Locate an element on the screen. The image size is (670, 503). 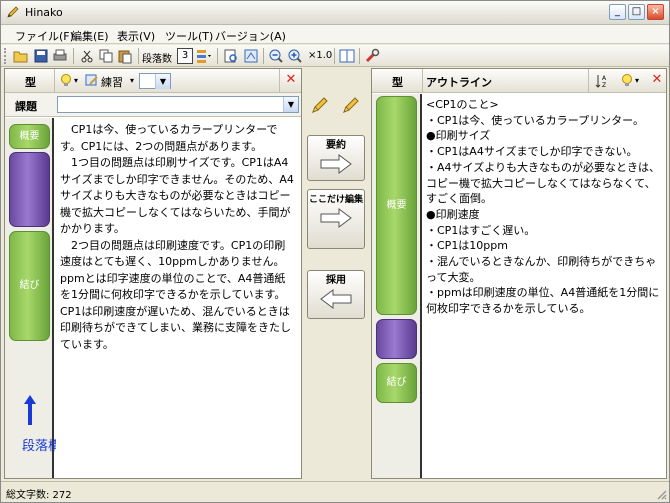
task-label: 課題 is located at coordinates (26, 106).